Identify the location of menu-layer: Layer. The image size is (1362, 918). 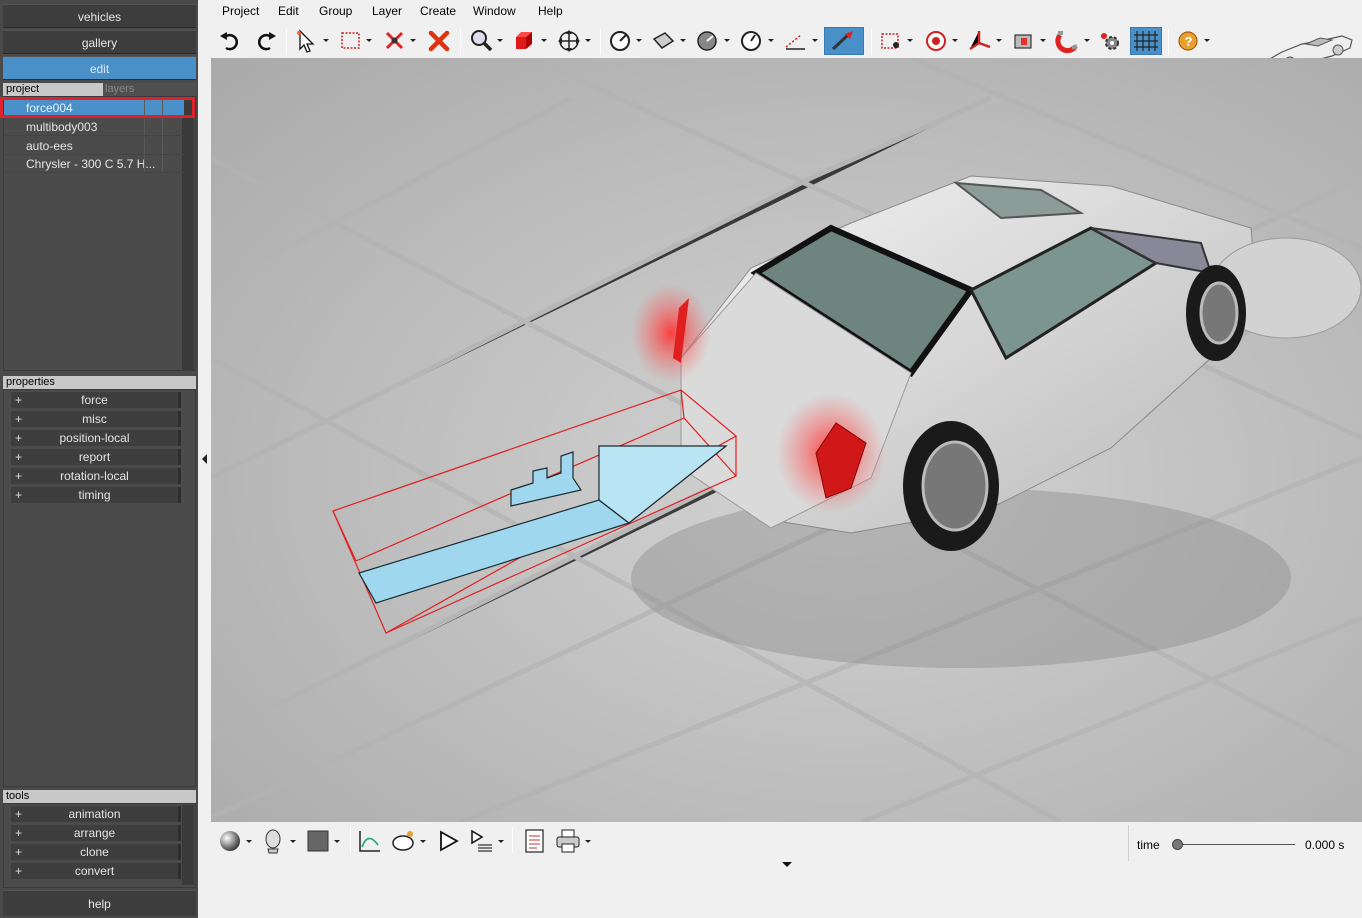
(387, 11).